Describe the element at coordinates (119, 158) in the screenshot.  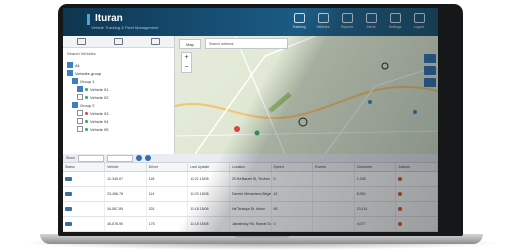
I see `grid-date-input` at that location.